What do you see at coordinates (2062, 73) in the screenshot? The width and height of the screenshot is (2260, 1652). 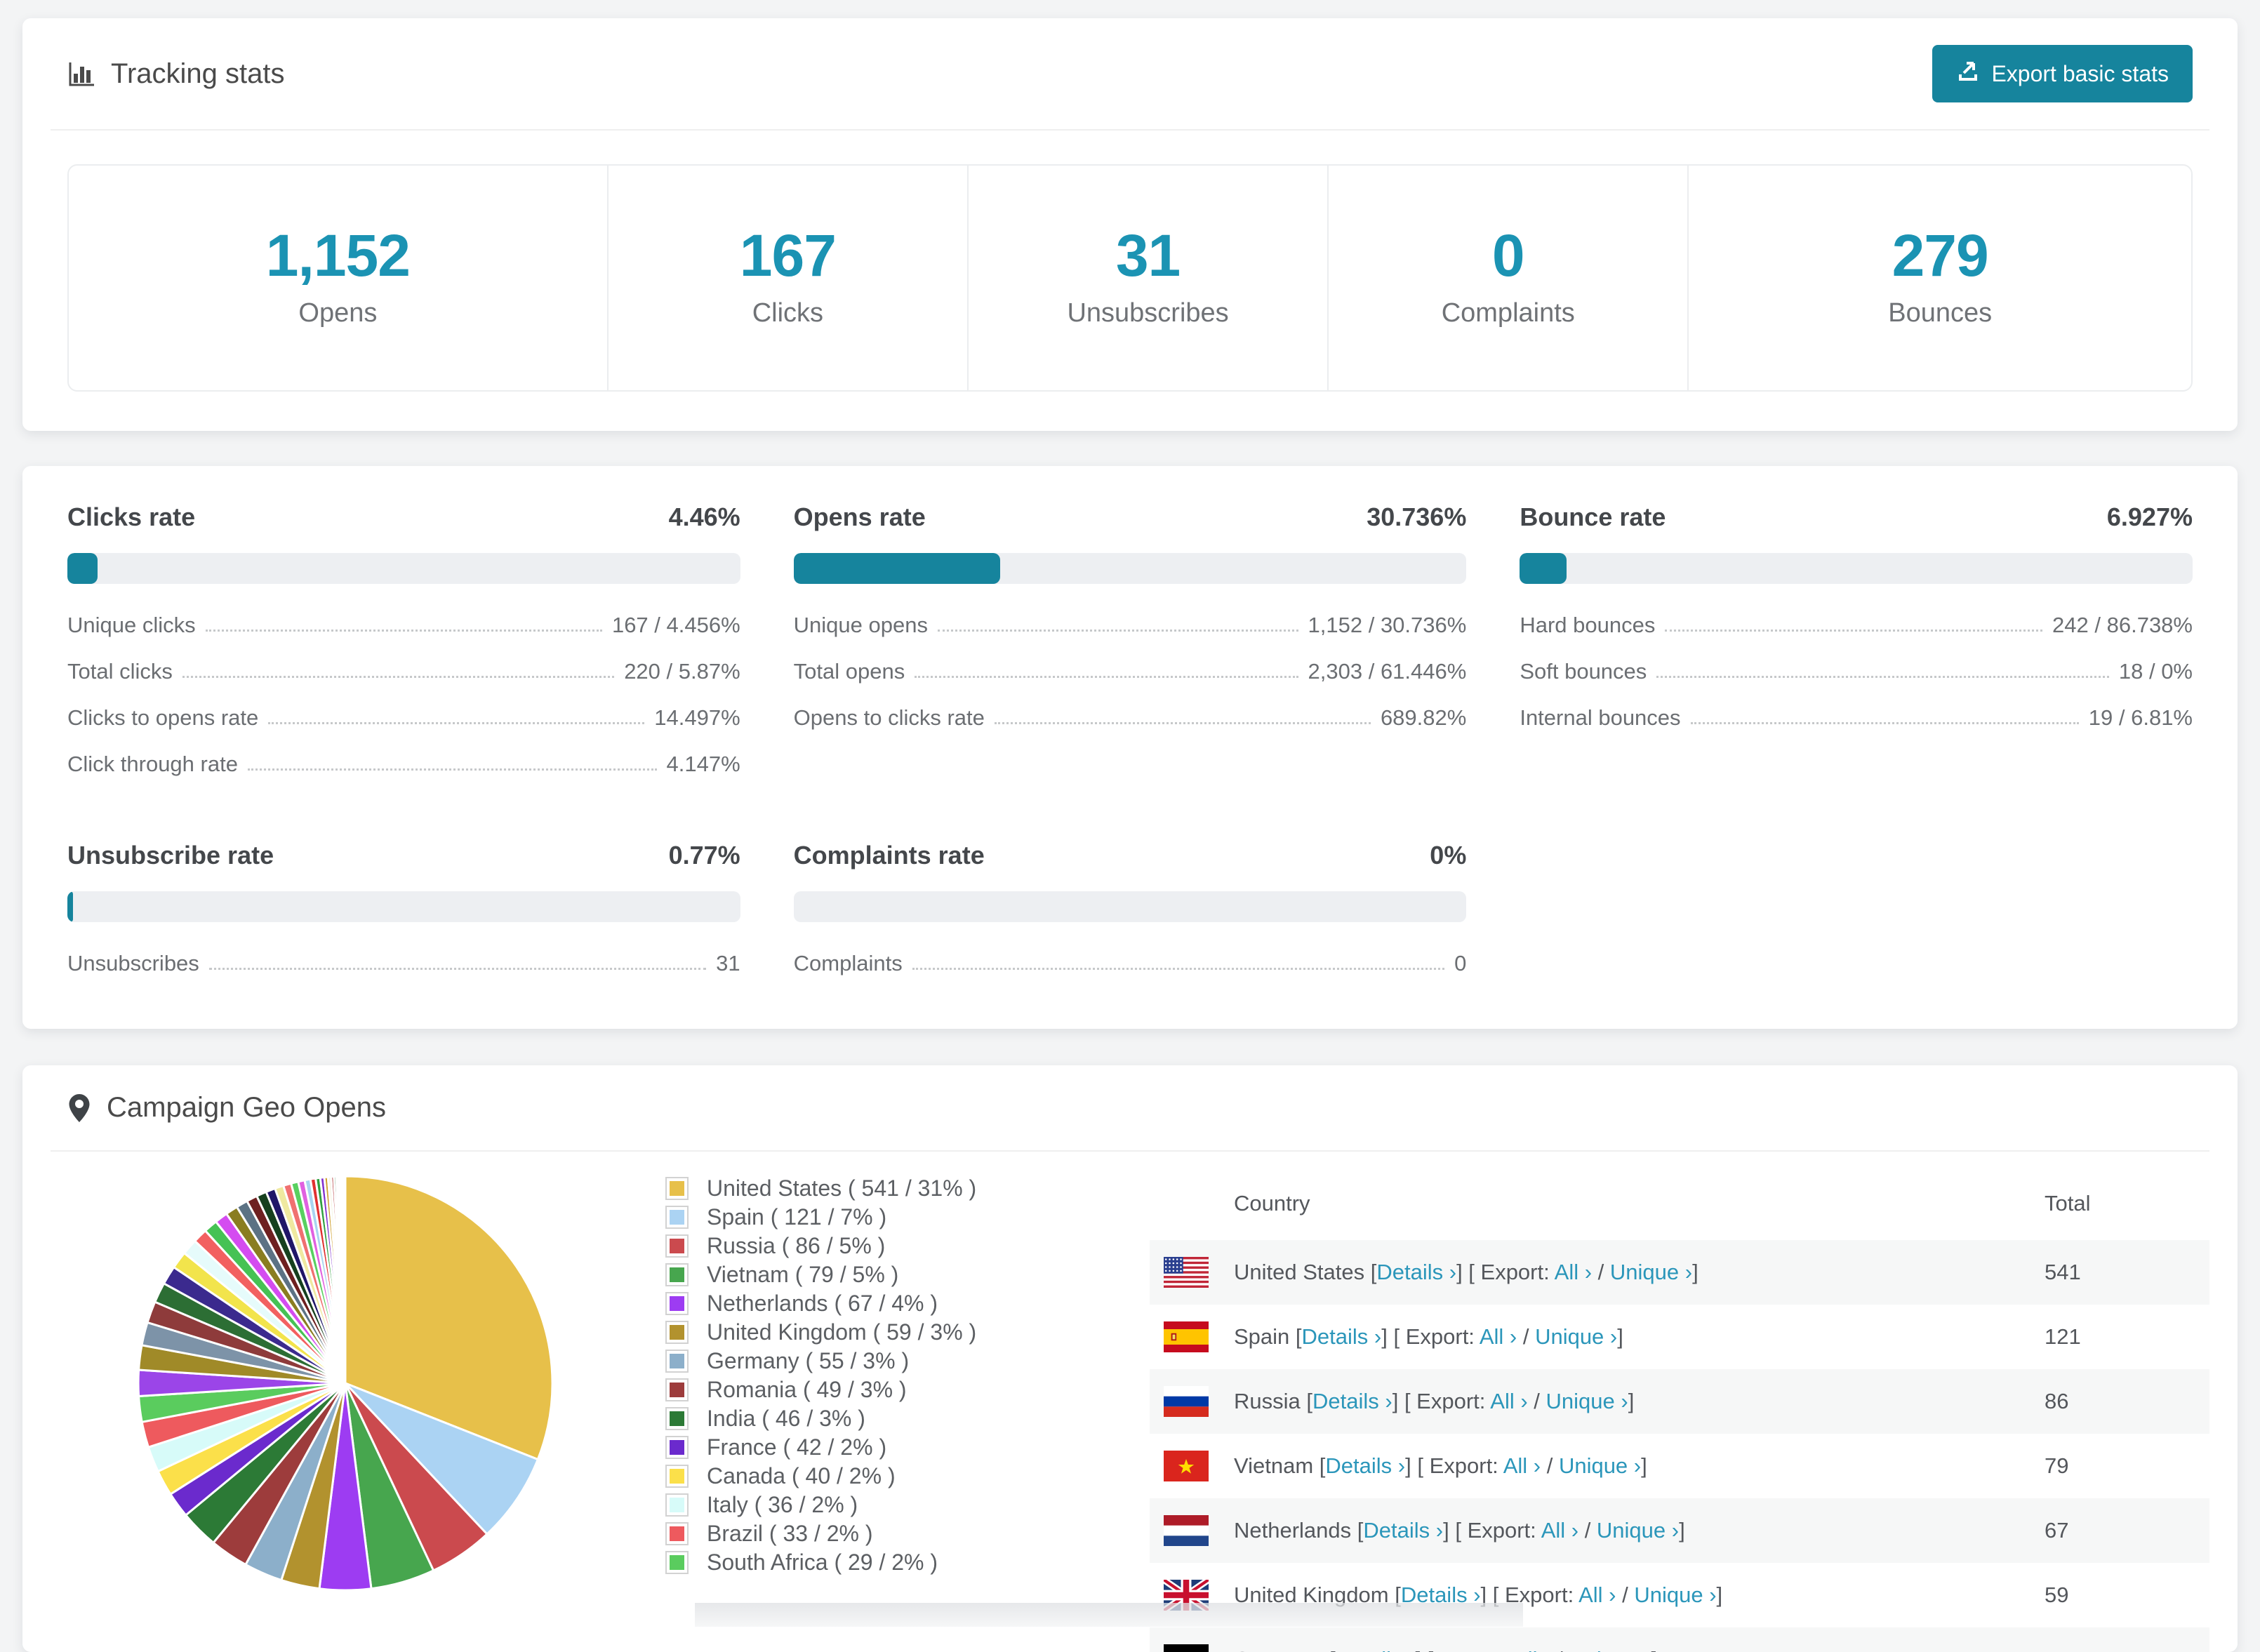 I see `export-basic-stats-button: Export basic stats` at bounding box center [2062, 73].